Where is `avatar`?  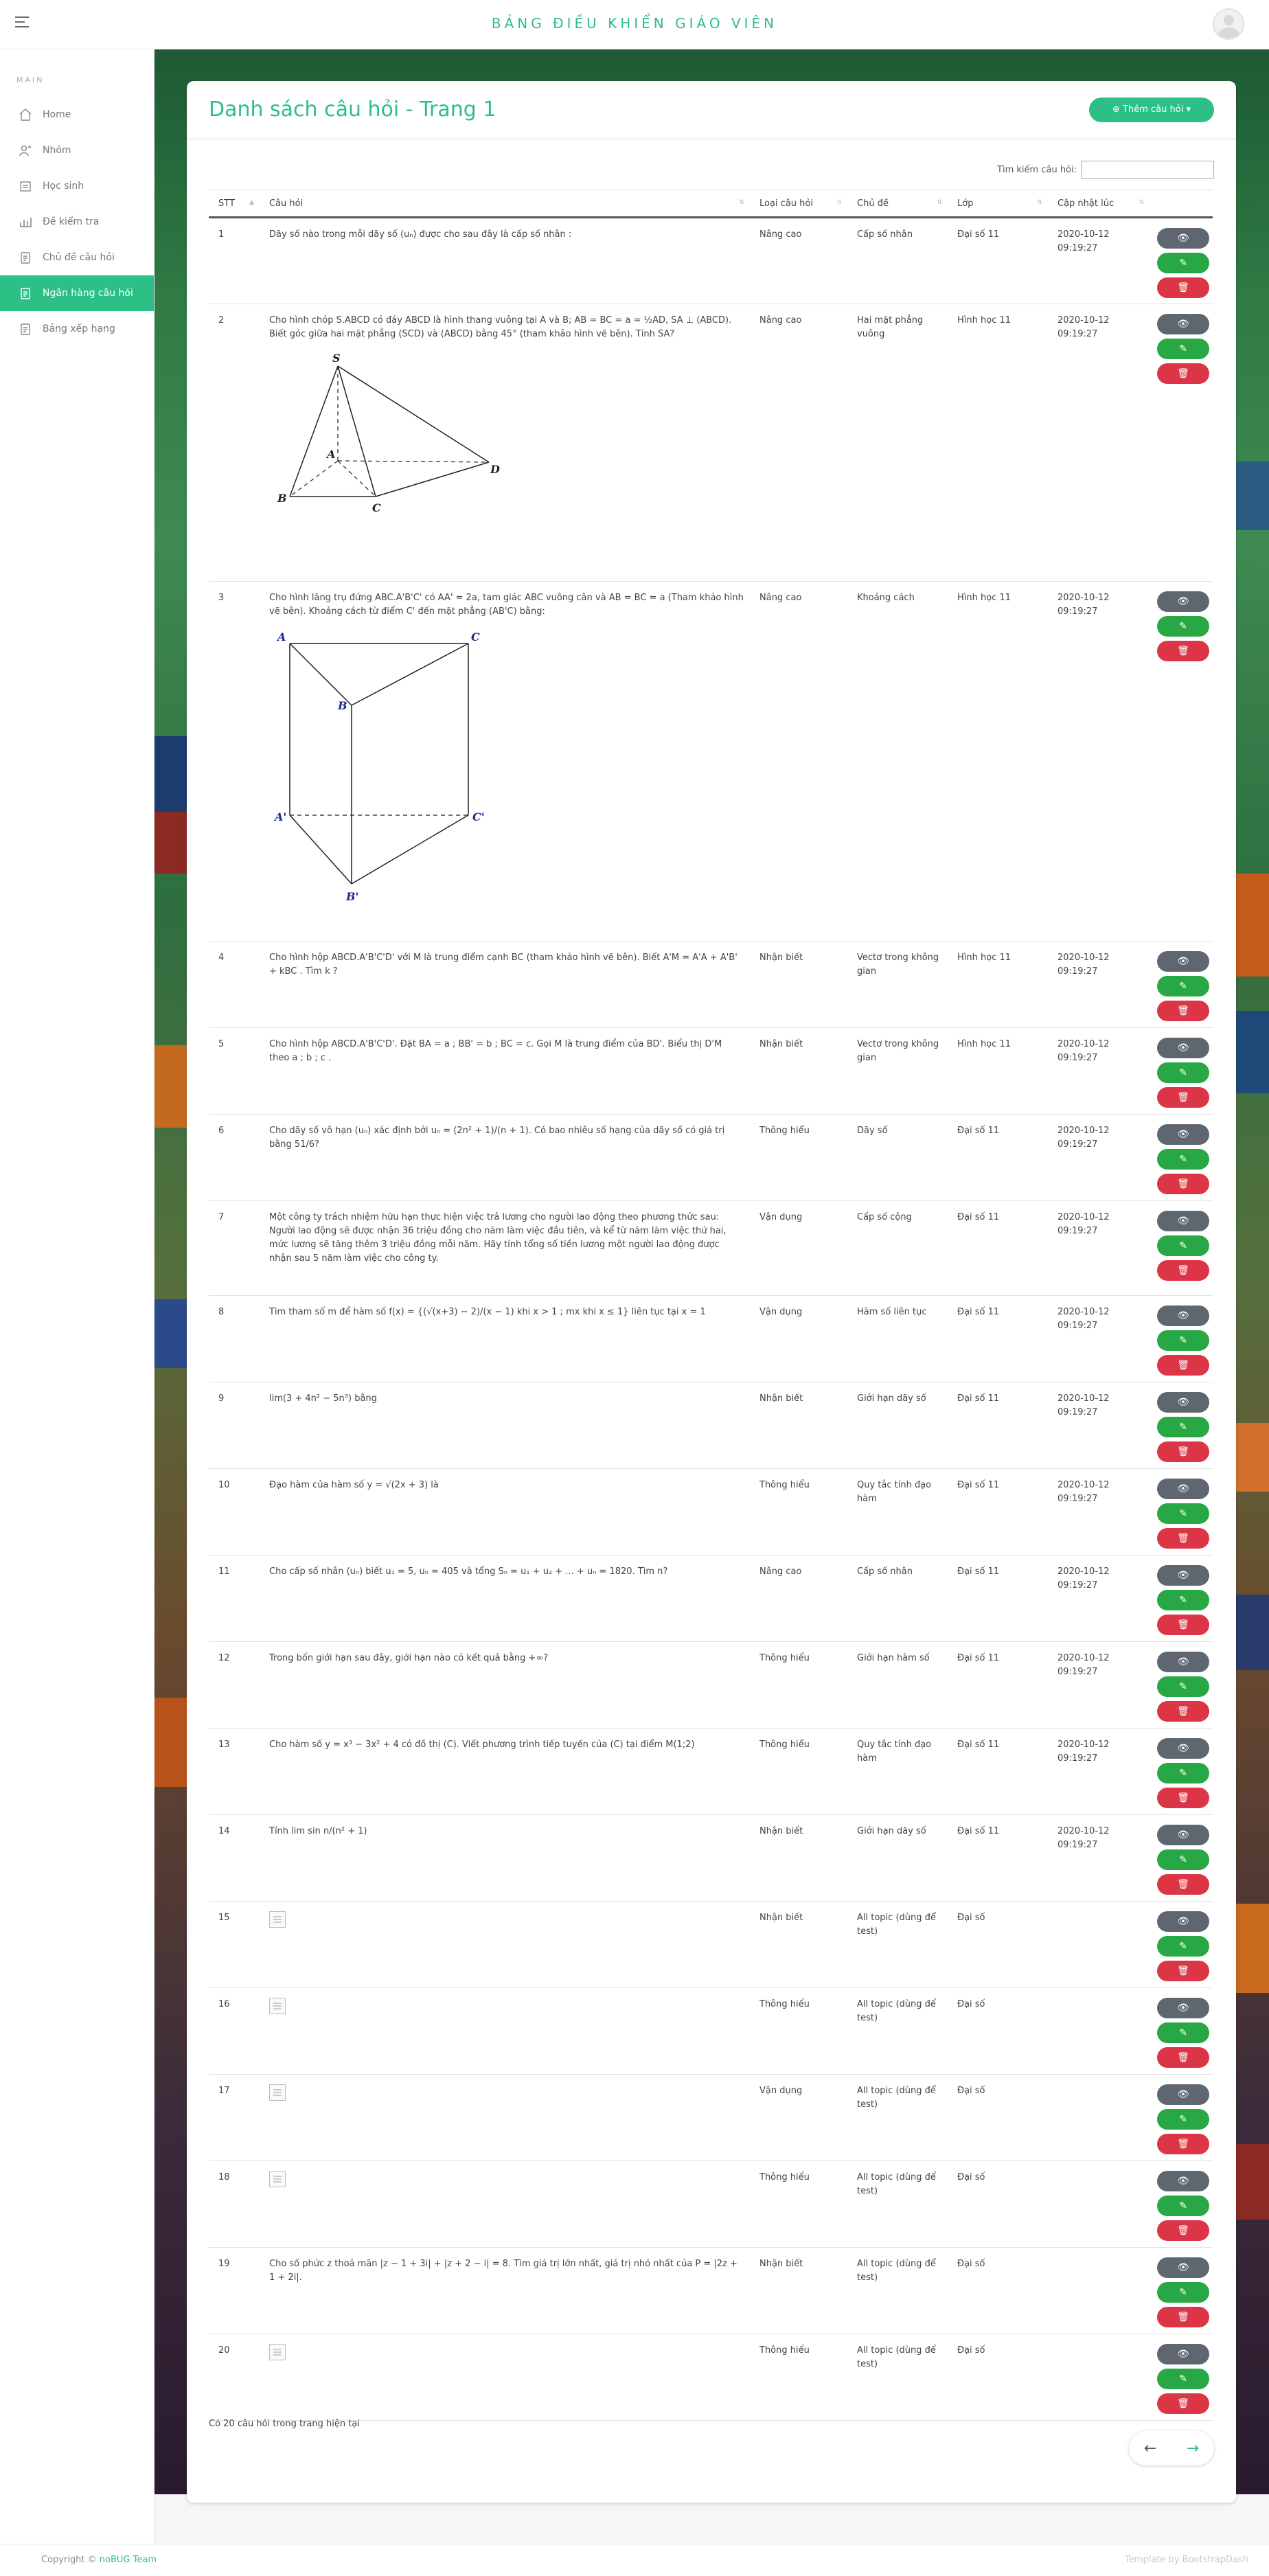 avatar is located at coordinates (1229, 24).